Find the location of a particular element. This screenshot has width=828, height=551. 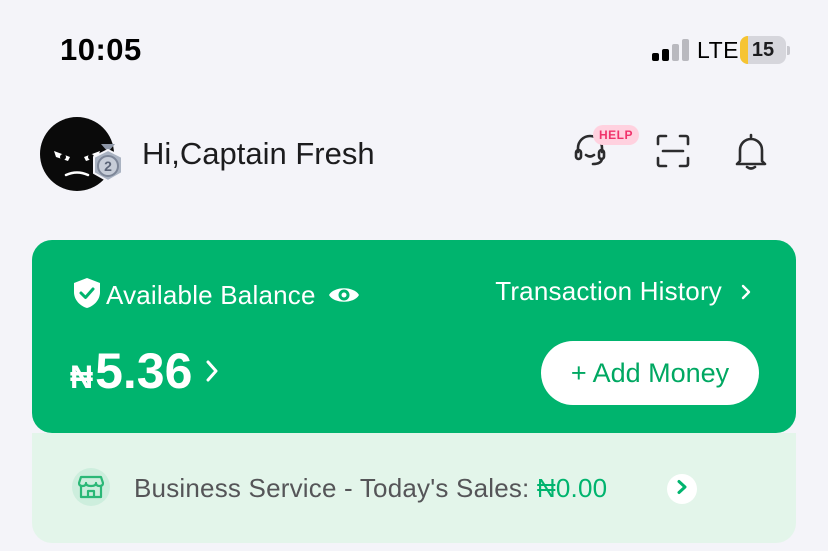

medal-level: 2 is located at coordinates (108, 166).